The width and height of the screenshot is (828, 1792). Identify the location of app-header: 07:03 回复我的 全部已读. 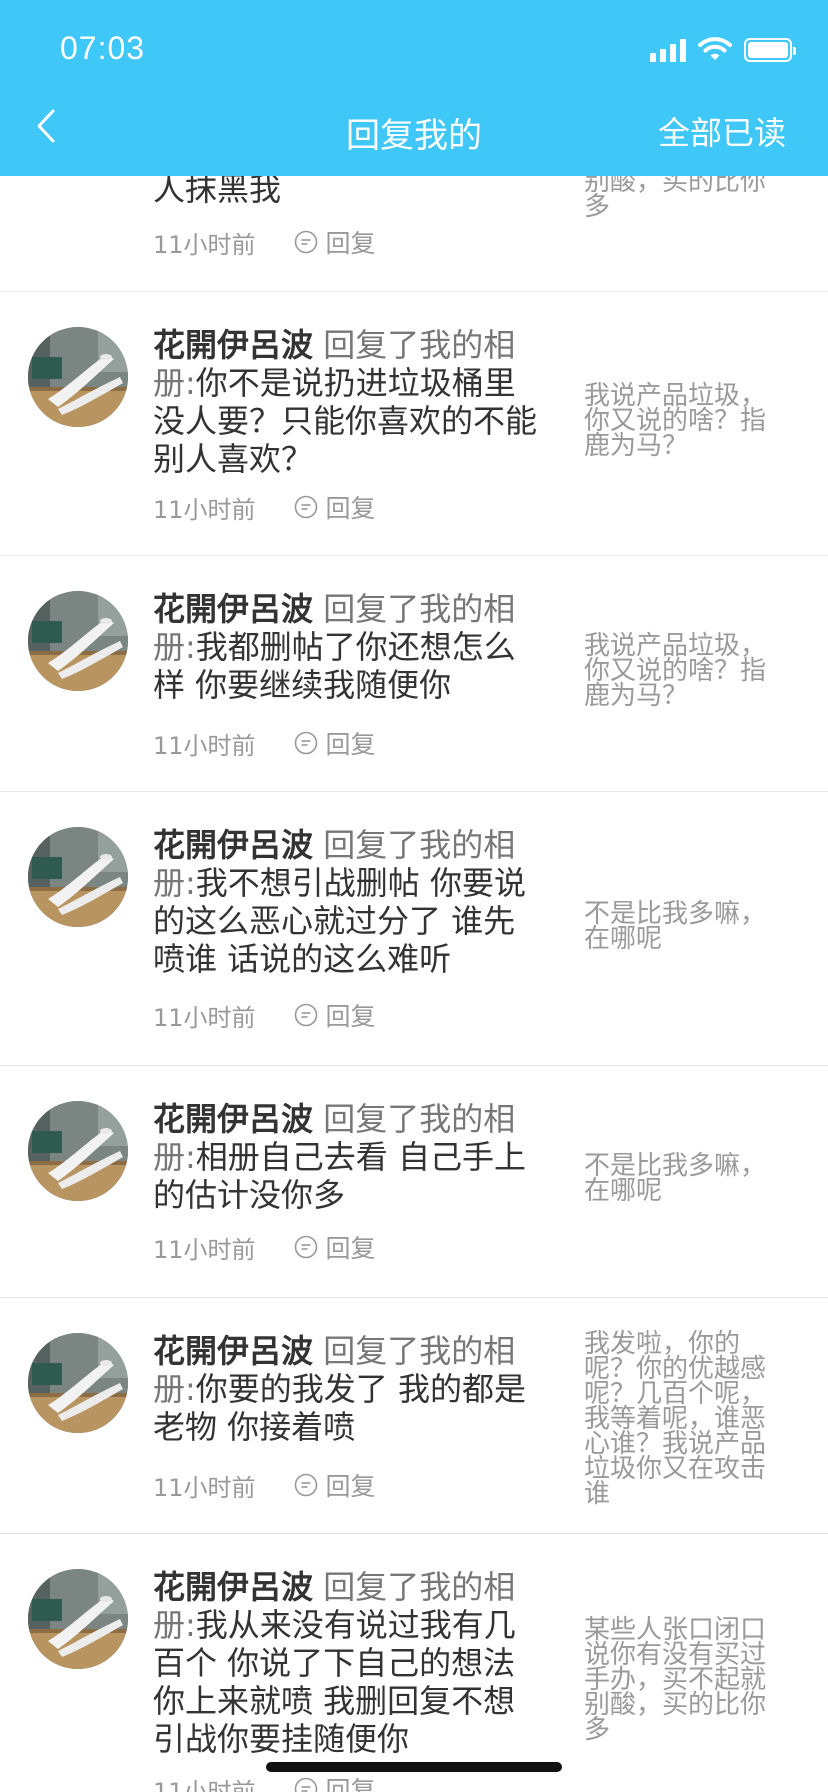
(414, 88).